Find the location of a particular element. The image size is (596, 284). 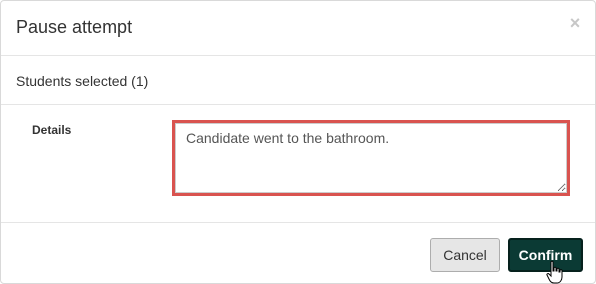

confirm-button: Confirm is located at coordinates (545, 255).